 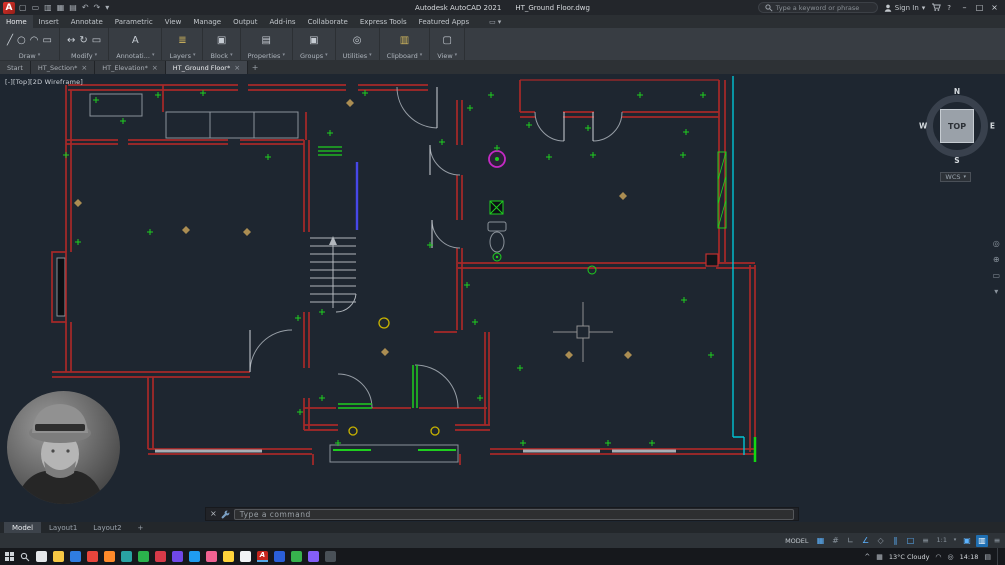 What do you see at coordinates (87, 21) in the screenshot?
I see `ribbon-tab-annotate: Annotate` at bounding box center [87, 21].